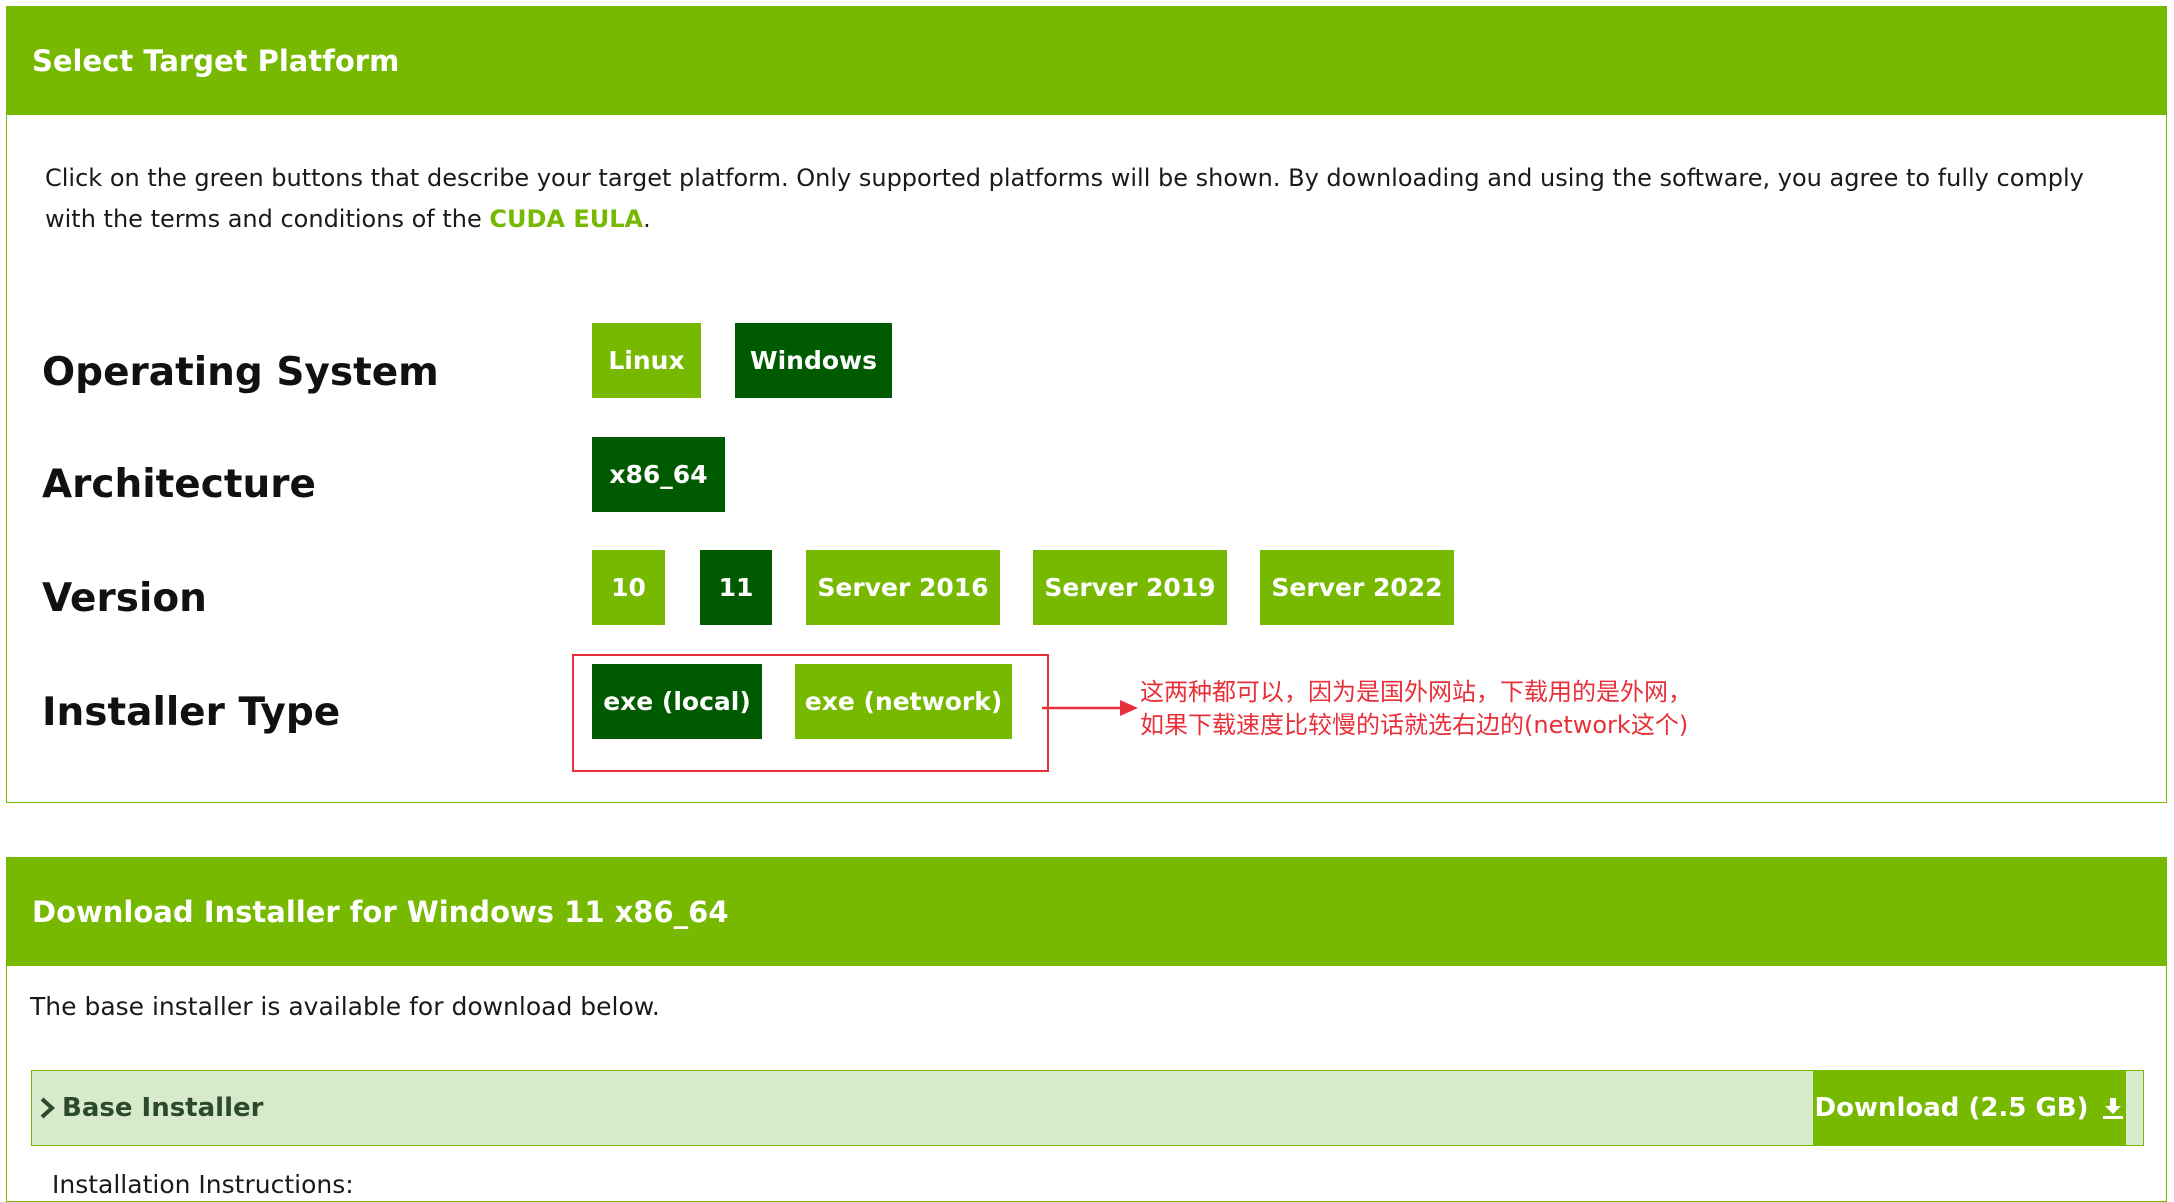 Image resolution: width=2174 pixels, height=1202 pixels. I want to click on download-icon, so click(2112, 1108).